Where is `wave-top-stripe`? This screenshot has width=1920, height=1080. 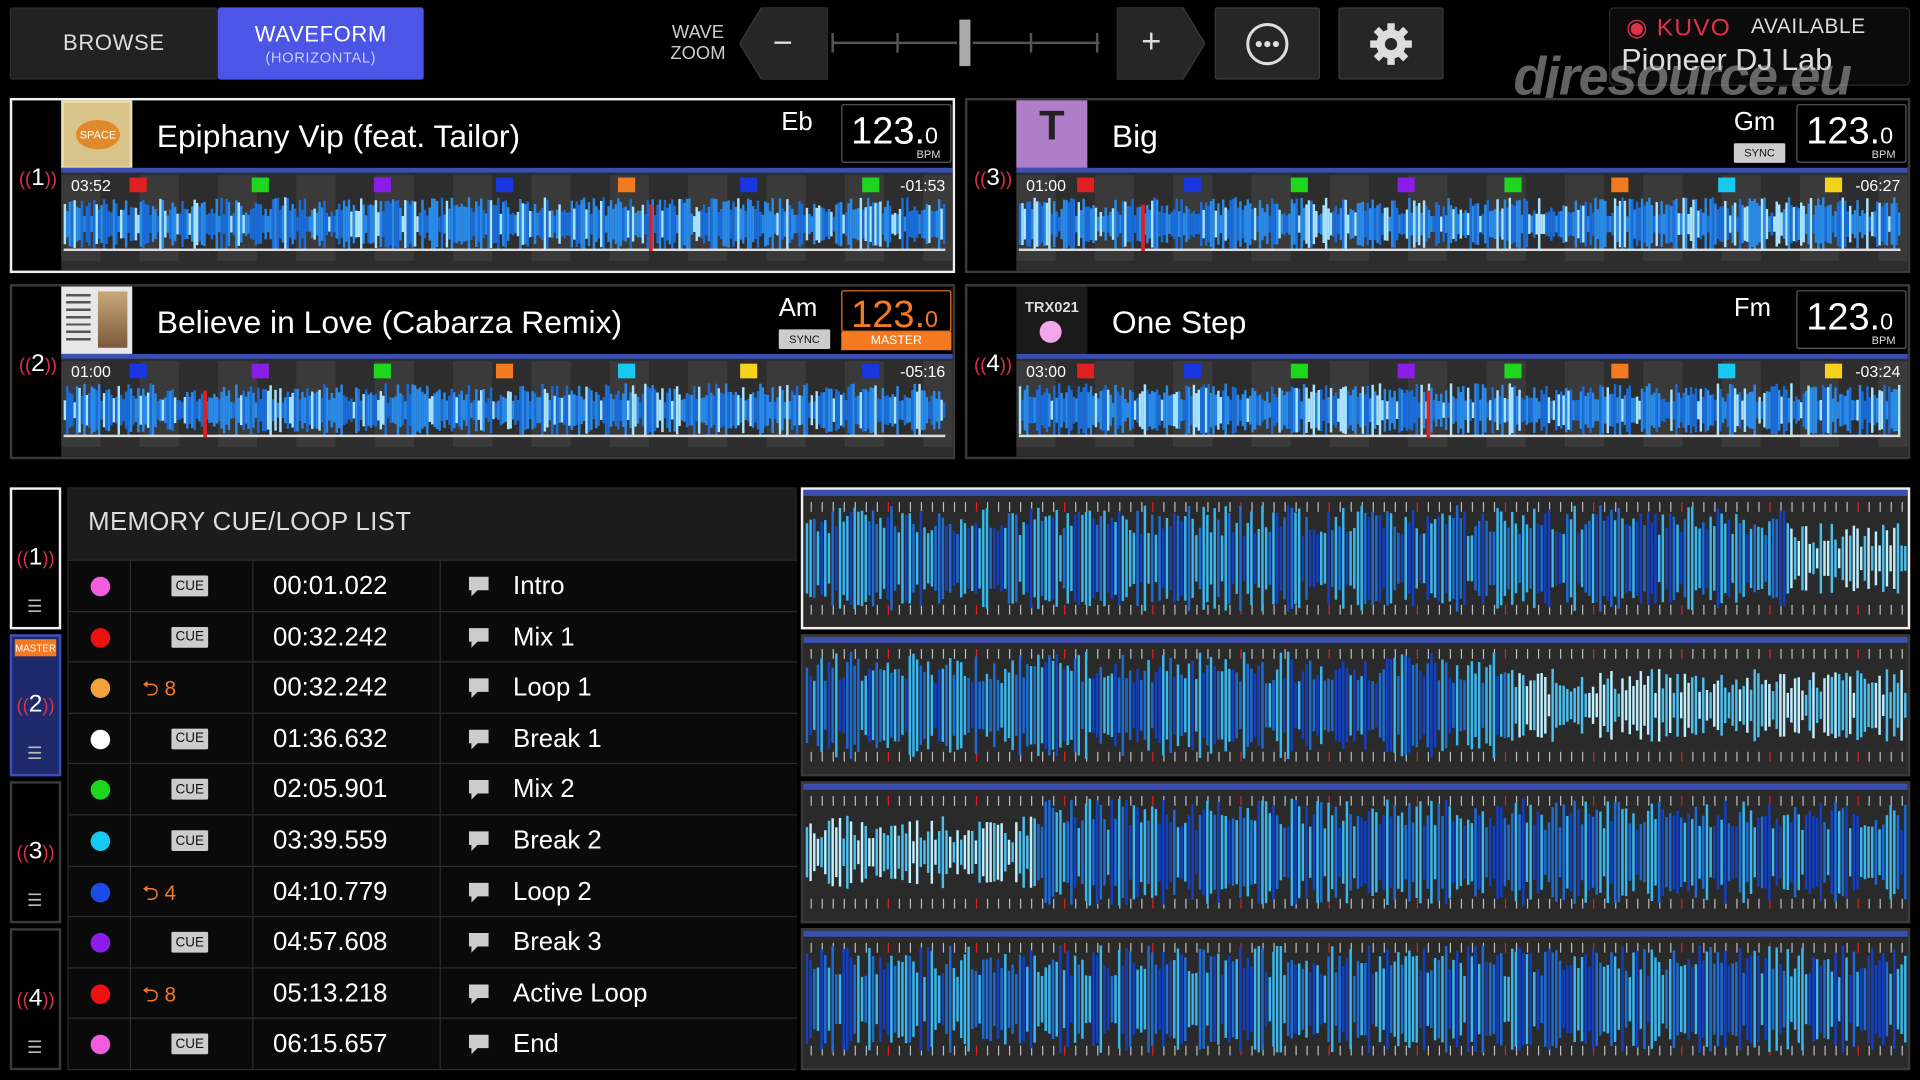 wave-top-stripe is located at coordinates (507, 170).